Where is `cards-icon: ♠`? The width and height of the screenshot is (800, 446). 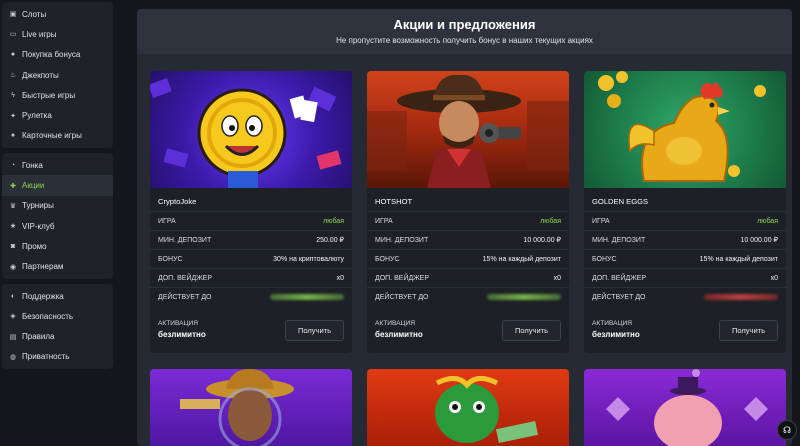
cards-icon: ♠ is located at coordinates (13, 136).